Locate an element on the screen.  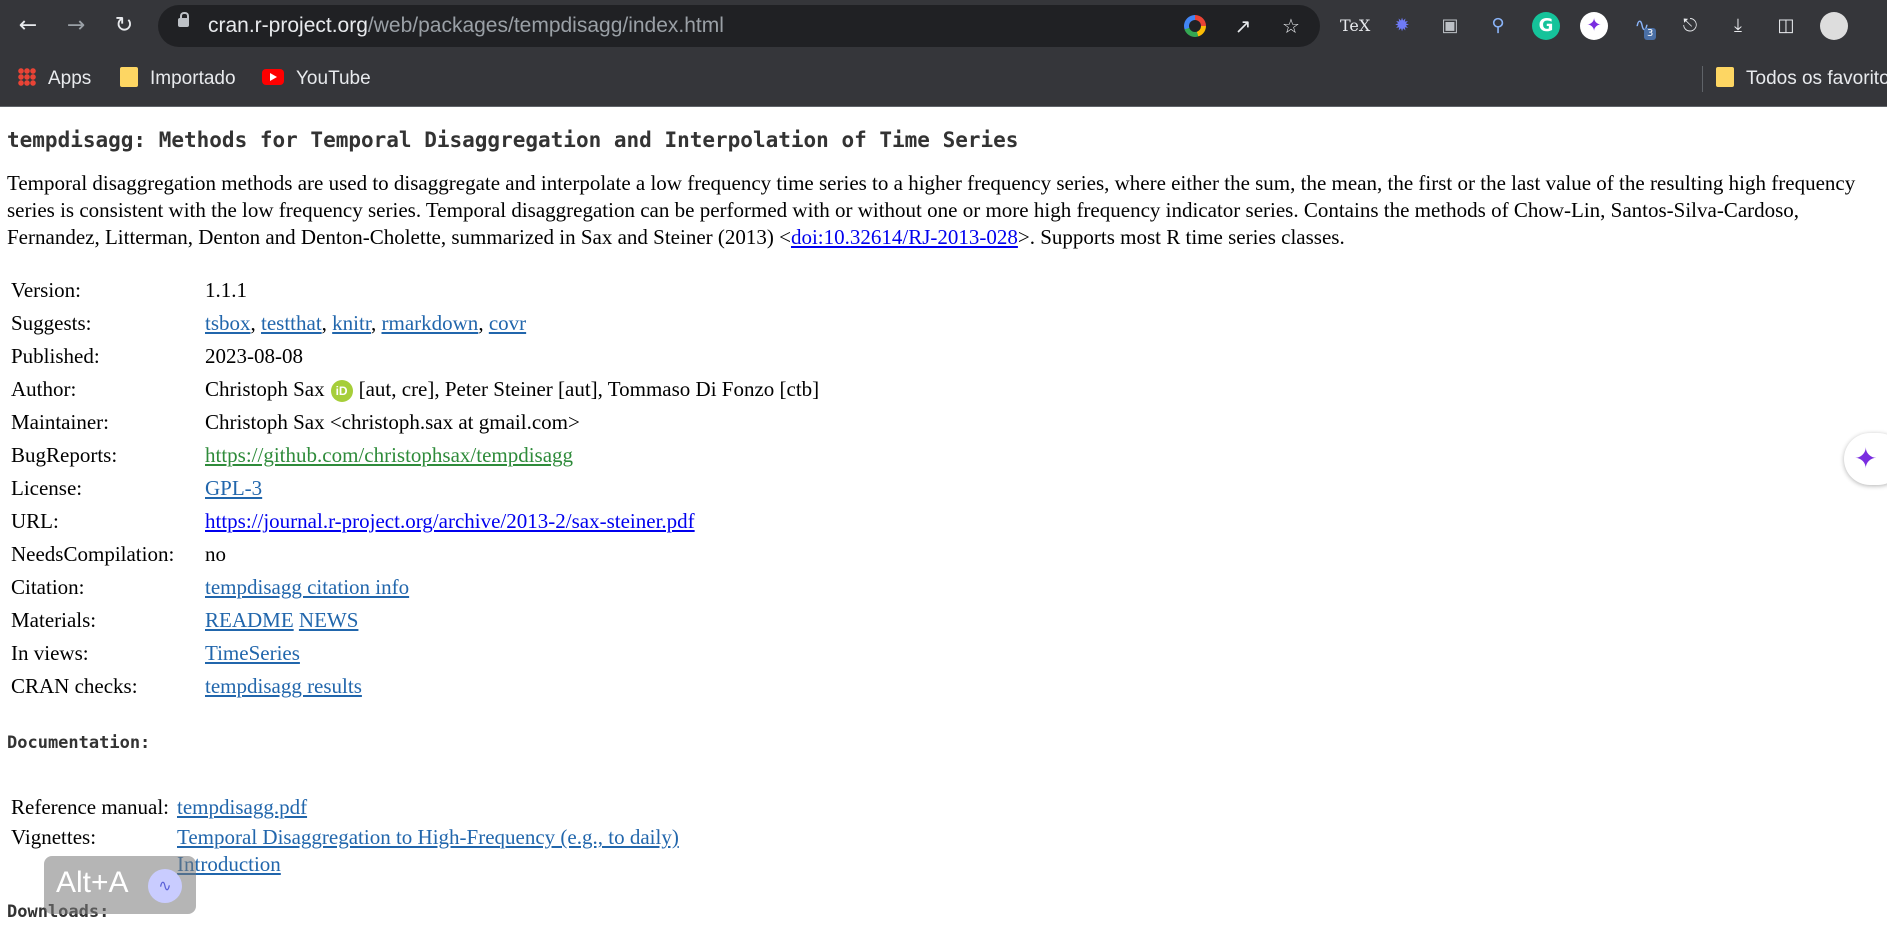
info-label: Version: is located at coordinates (46, 290).